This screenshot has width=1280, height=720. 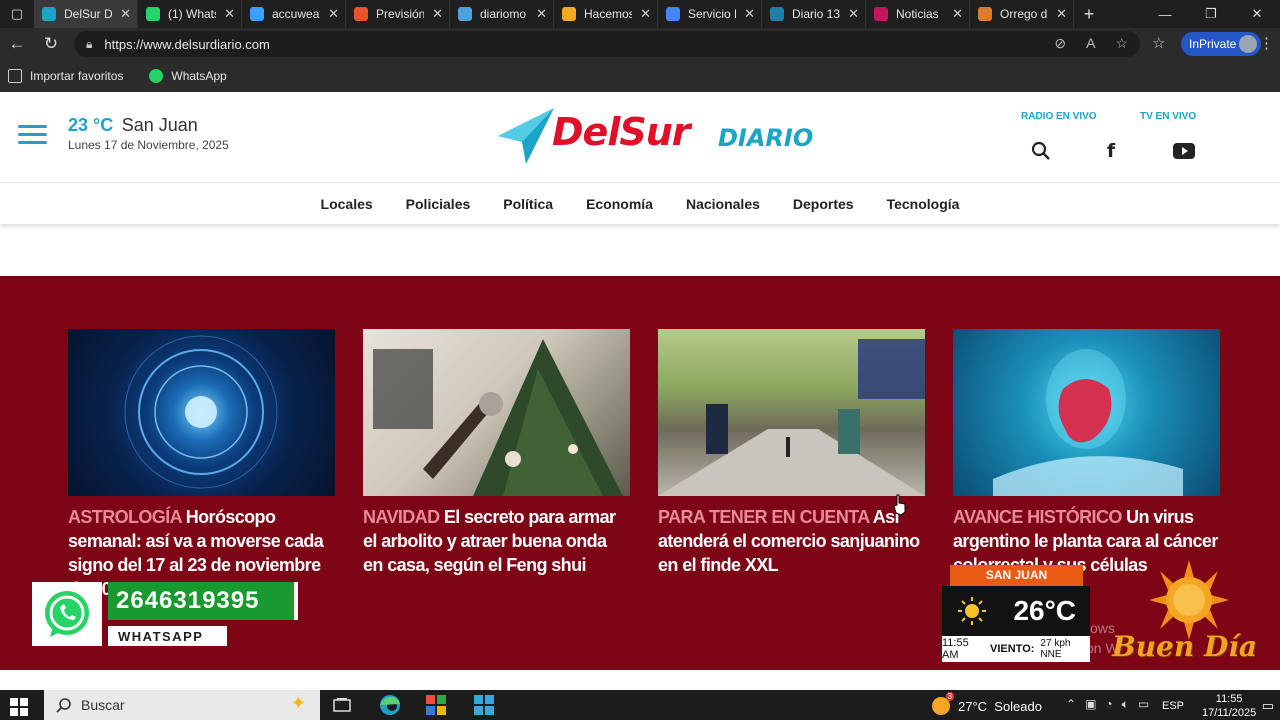 I want to click on browser-tab: diariomo ✕, so click(x=502, y=14).